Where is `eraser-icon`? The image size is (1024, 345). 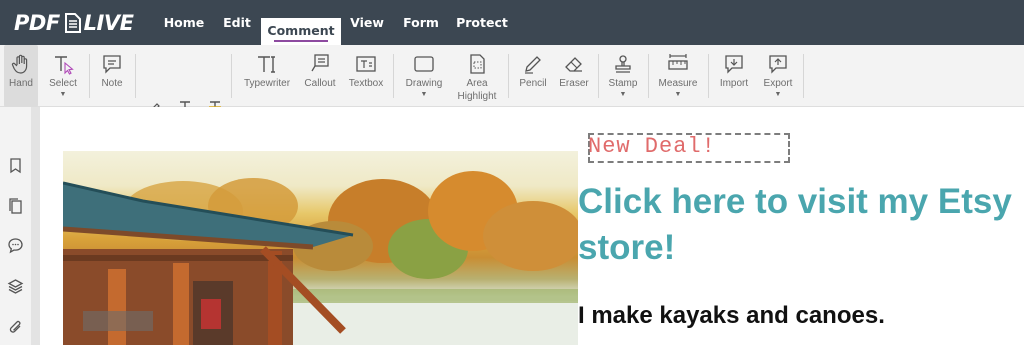
eraser-icon is located at coordinates (573, 64).